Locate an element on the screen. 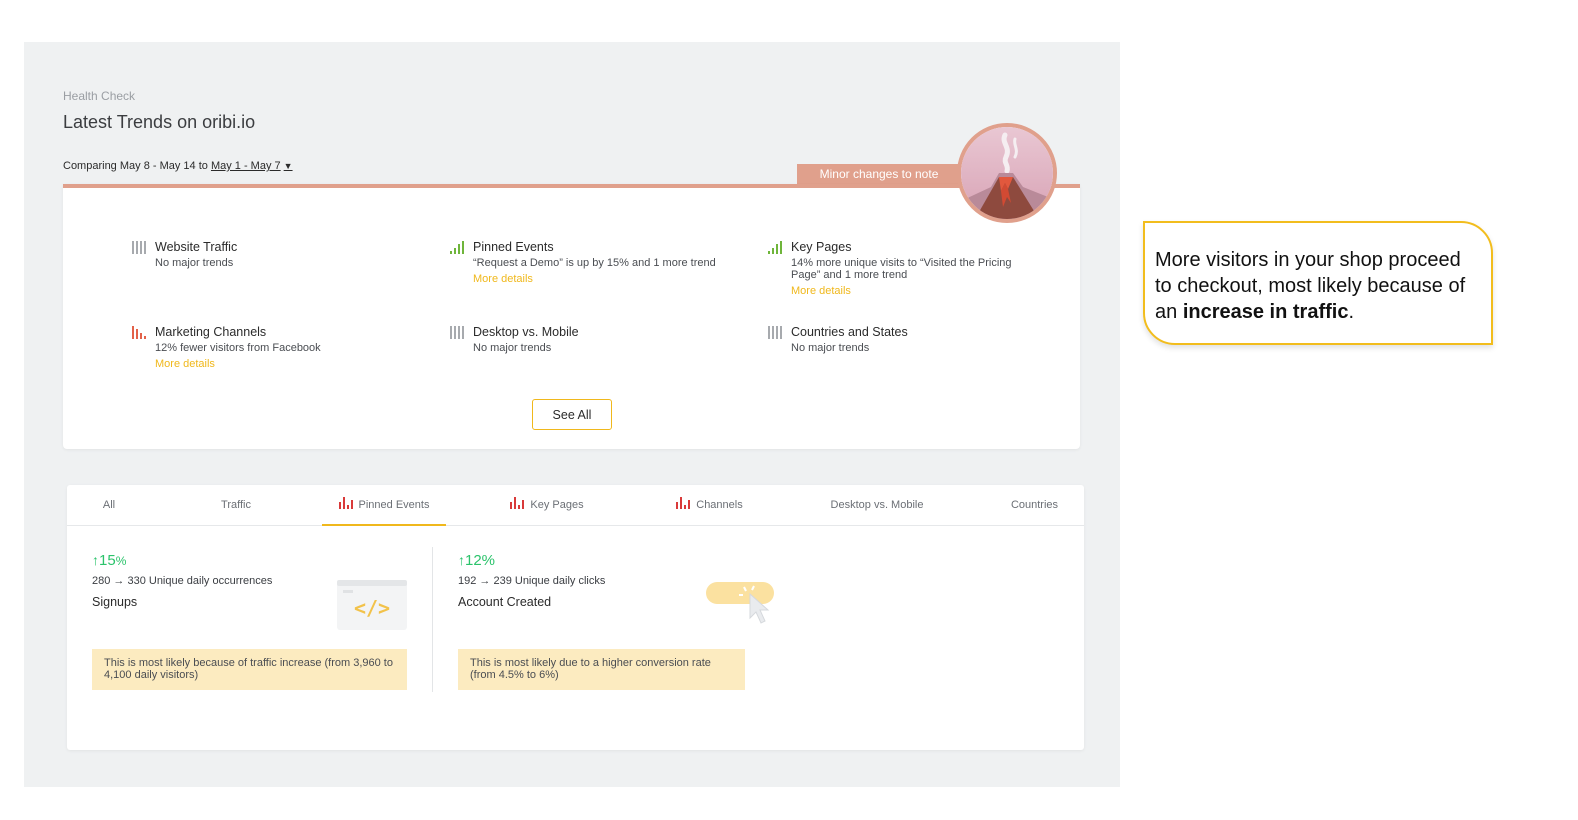  metric-label: Account Created is located at coordinates (505, 602).